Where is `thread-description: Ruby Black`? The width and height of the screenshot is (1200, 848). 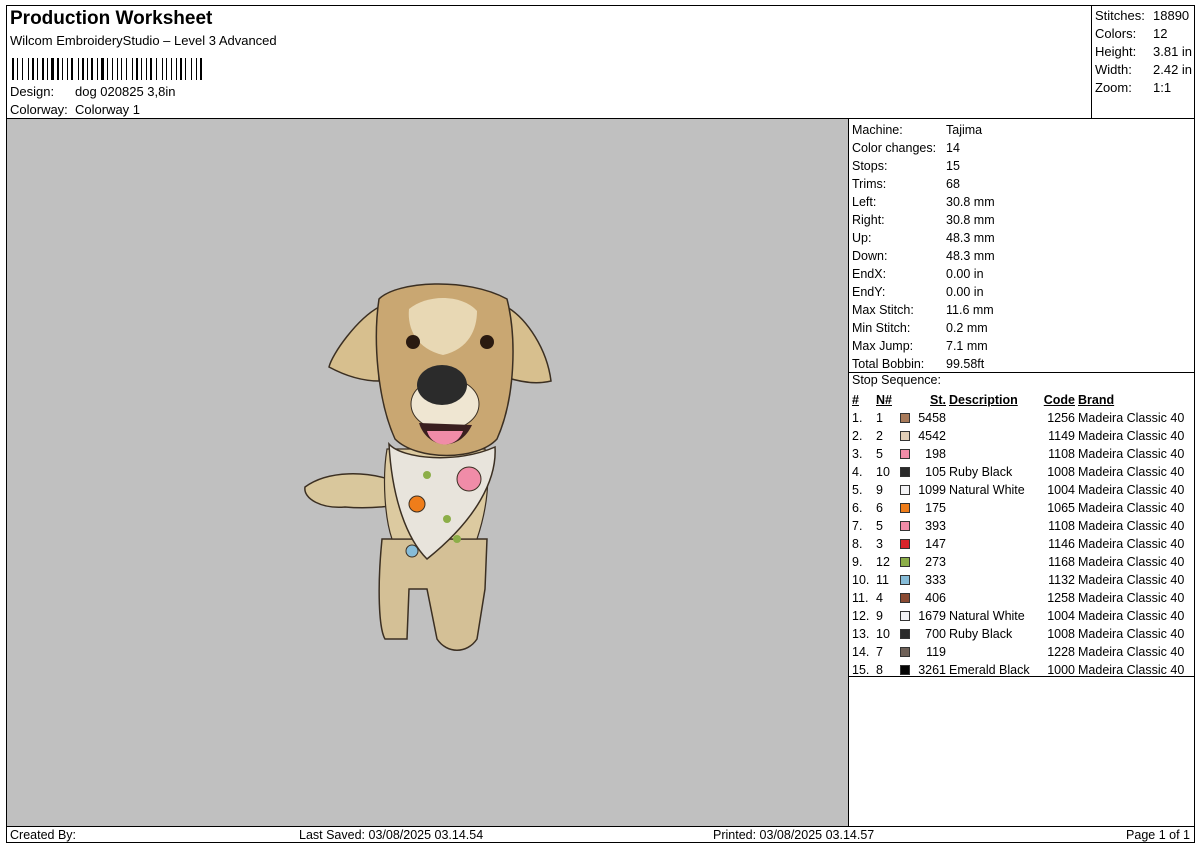 thread-description: Ruby Black is located at coordinates (981, 634).